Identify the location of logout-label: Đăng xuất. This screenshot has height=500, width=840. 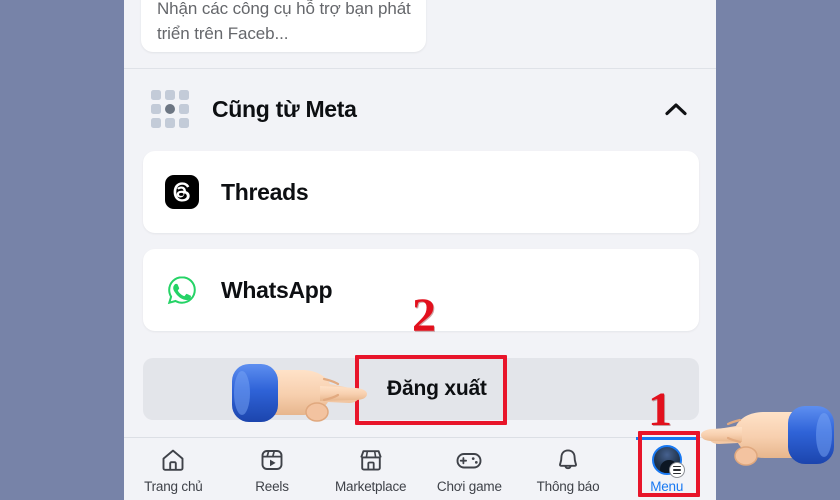
(437, 388).